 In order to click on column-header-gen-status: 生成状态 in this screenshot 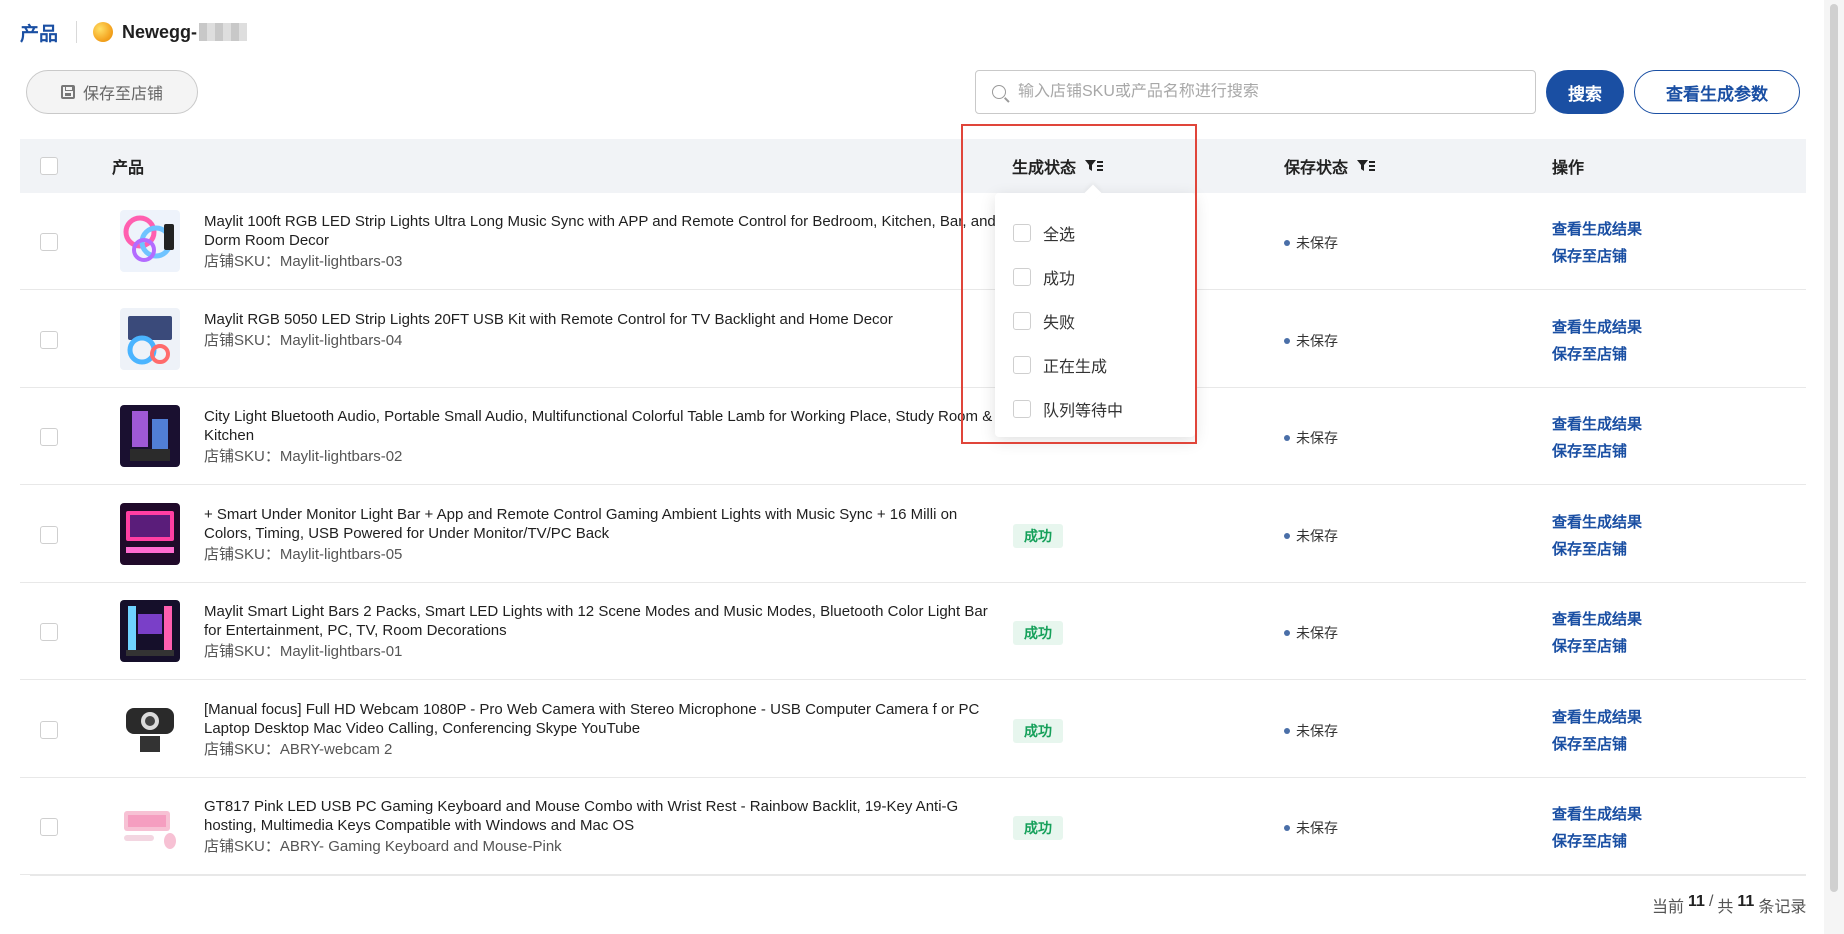, I will do `click(1058, 166)`.